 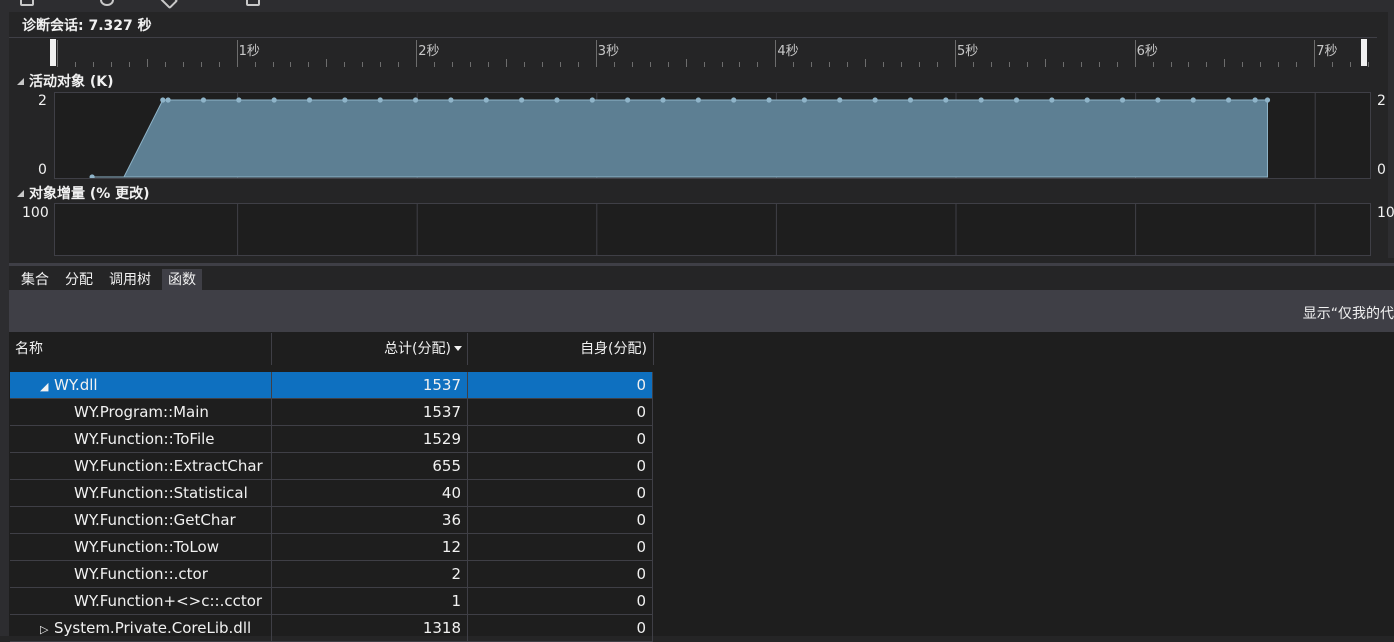 I want to click on ruler-label: 7秒, so click(x=1327, y=51).